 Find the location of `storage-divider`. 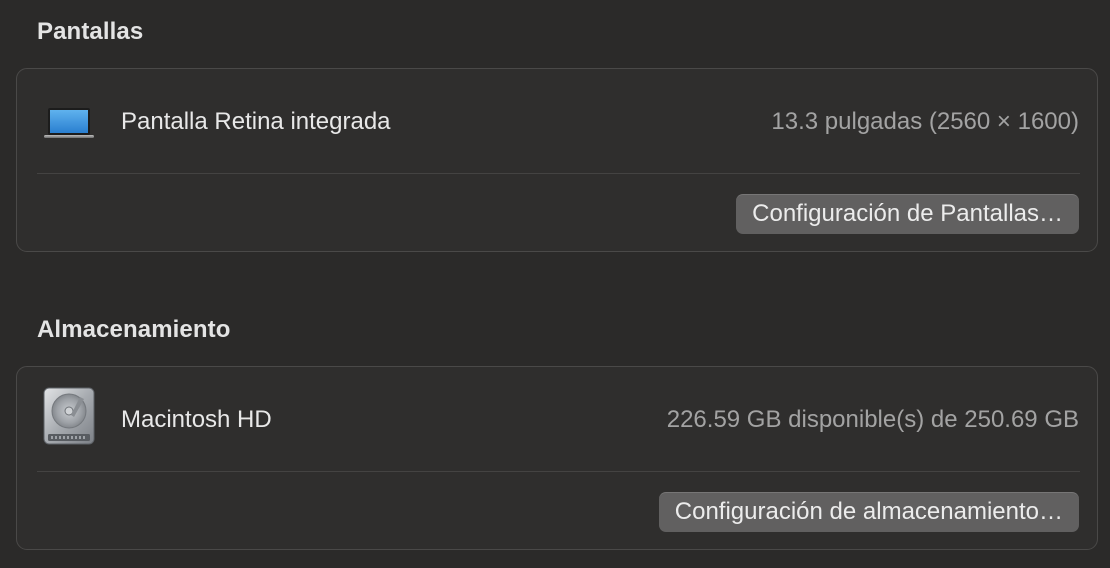

storage-divider is located at coordinates (558, 471).